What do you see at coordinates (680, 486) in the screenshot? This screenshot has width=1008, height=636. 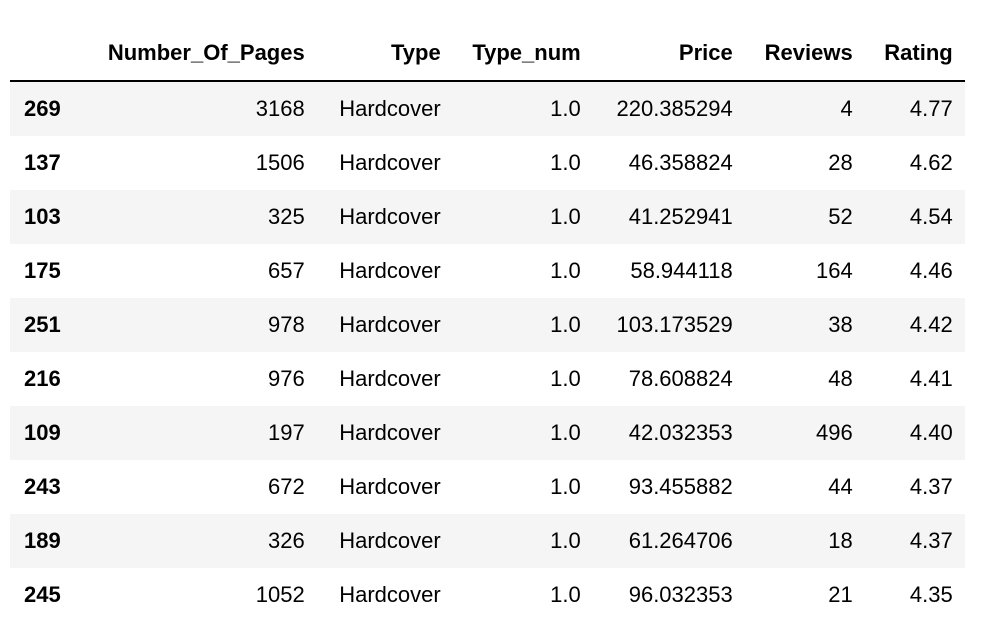 I see `cell-price: 93.455882` at bounding box center [680, 486].